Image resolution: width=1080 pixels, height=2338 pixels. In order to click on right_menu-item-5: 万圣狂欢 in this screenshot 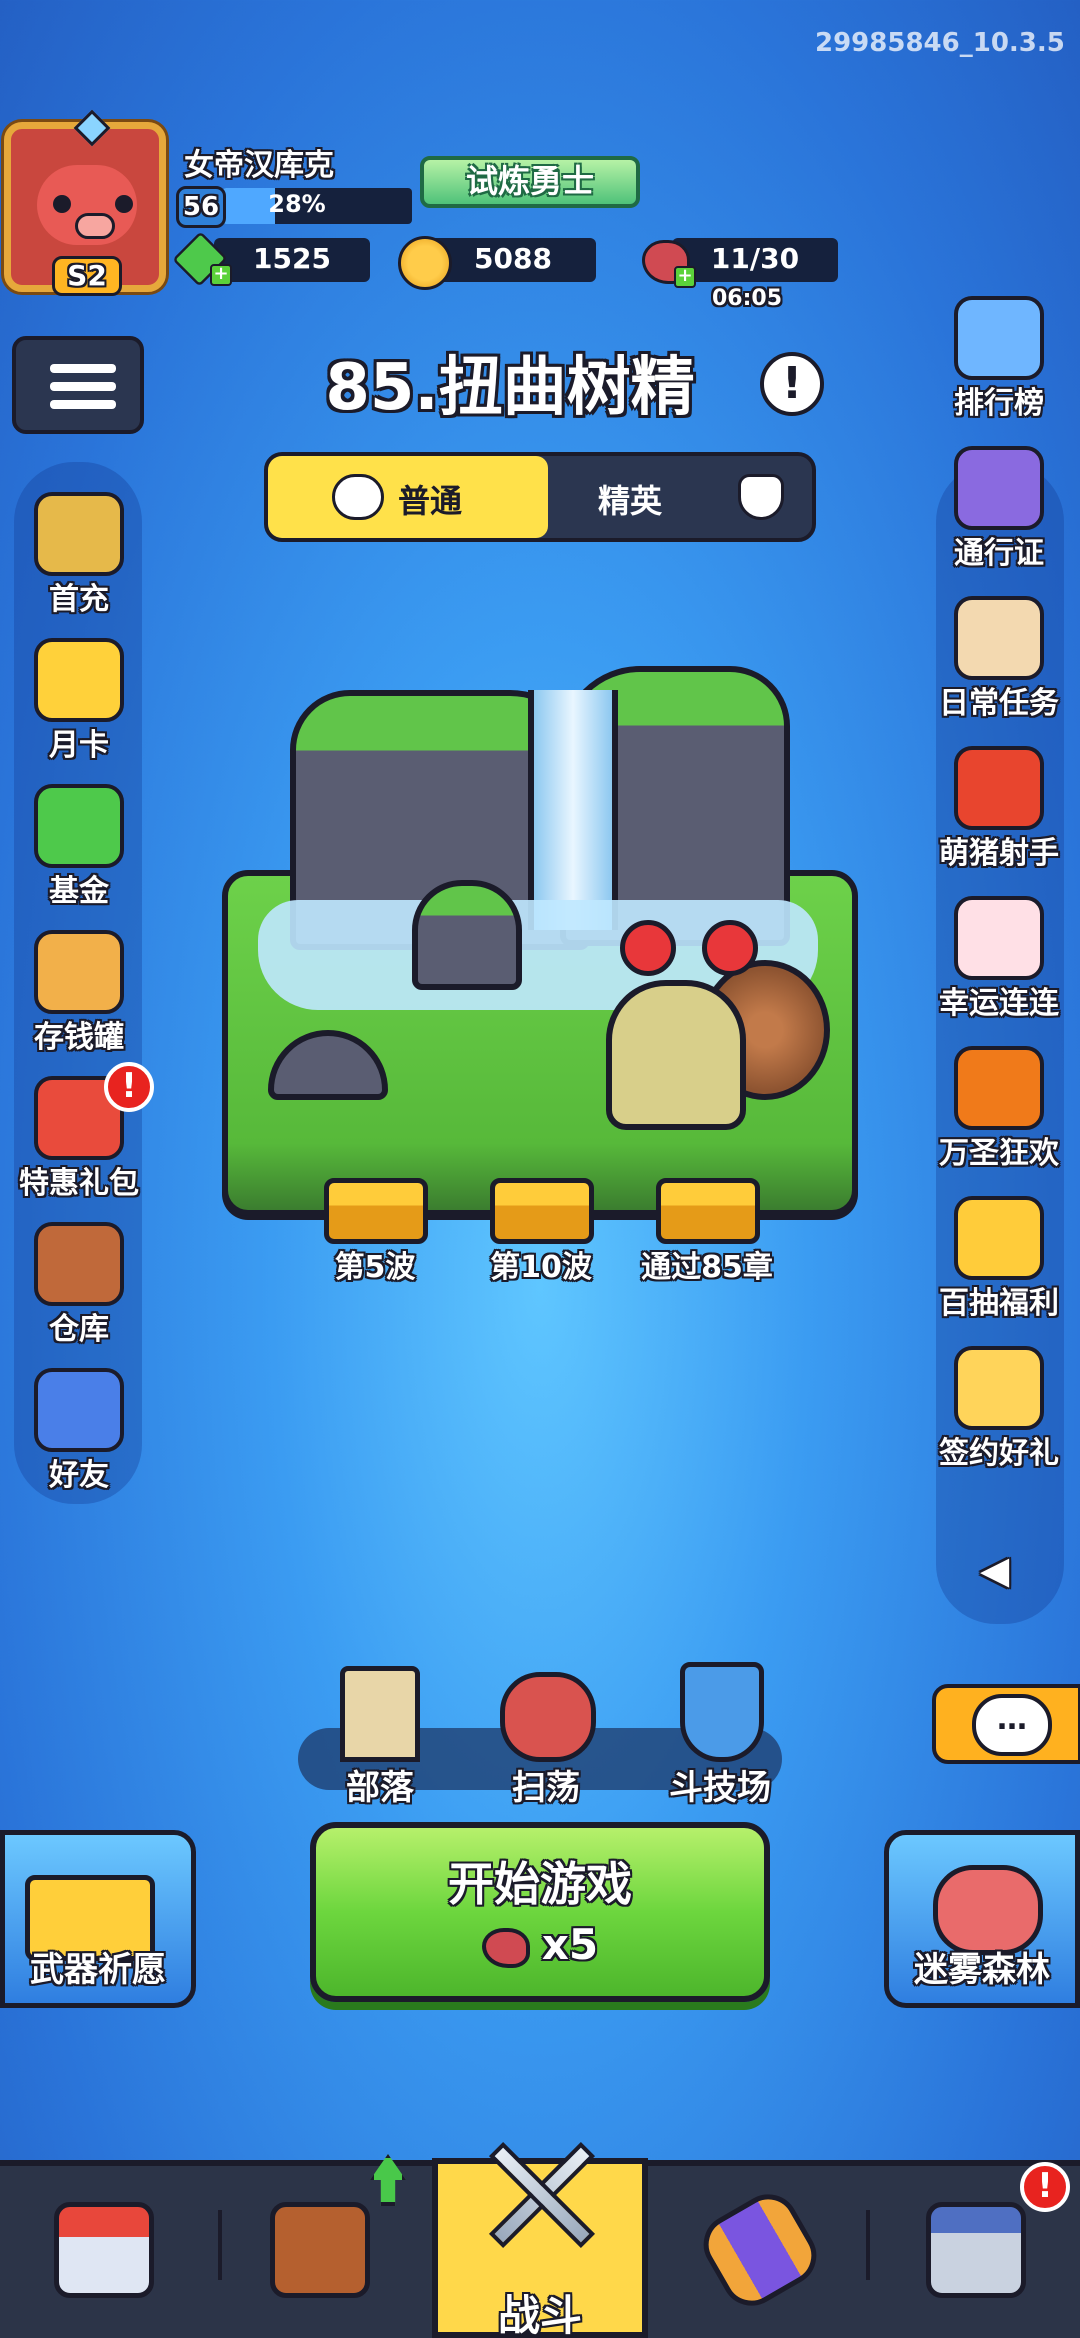, I will do `click(999, 1108)`.